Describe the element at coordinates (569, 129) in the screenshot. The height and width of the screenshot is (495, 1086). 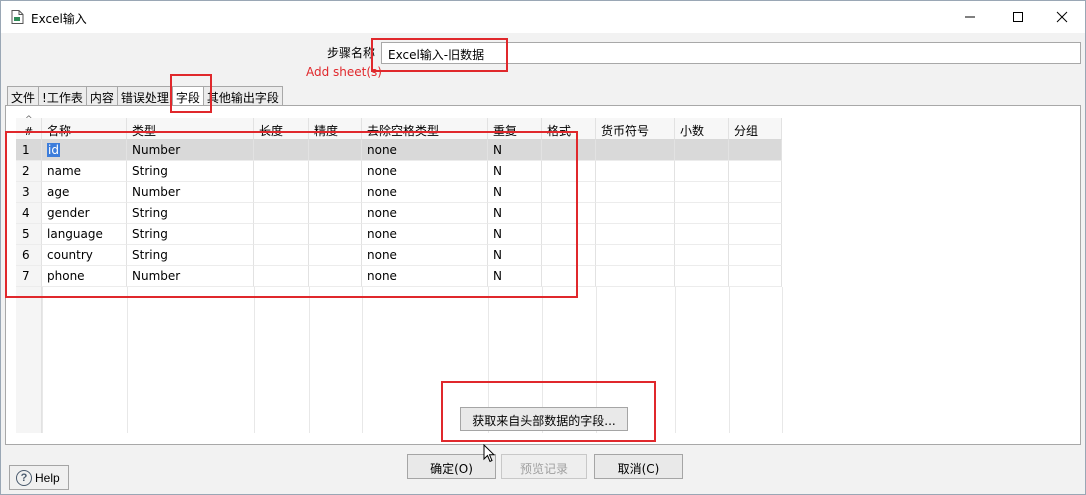
I see `header-format: 格式` at that location.